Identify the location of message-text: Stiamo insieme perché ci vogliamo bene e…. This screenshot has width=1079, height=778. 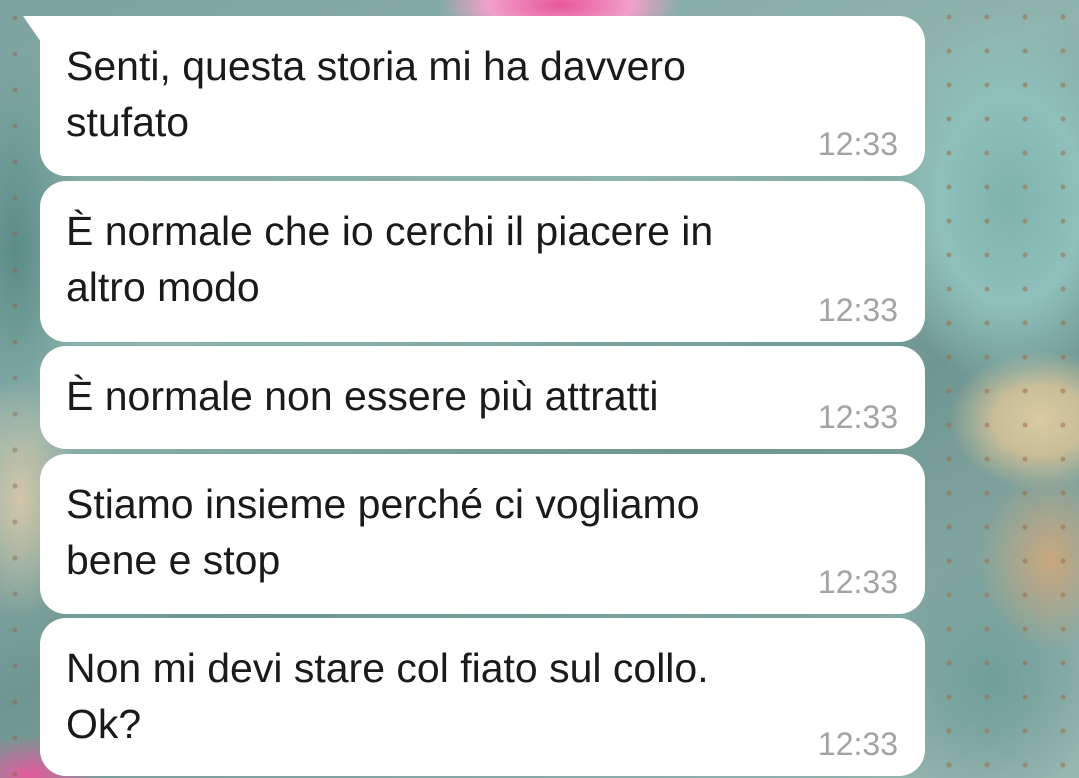
(383, 532).